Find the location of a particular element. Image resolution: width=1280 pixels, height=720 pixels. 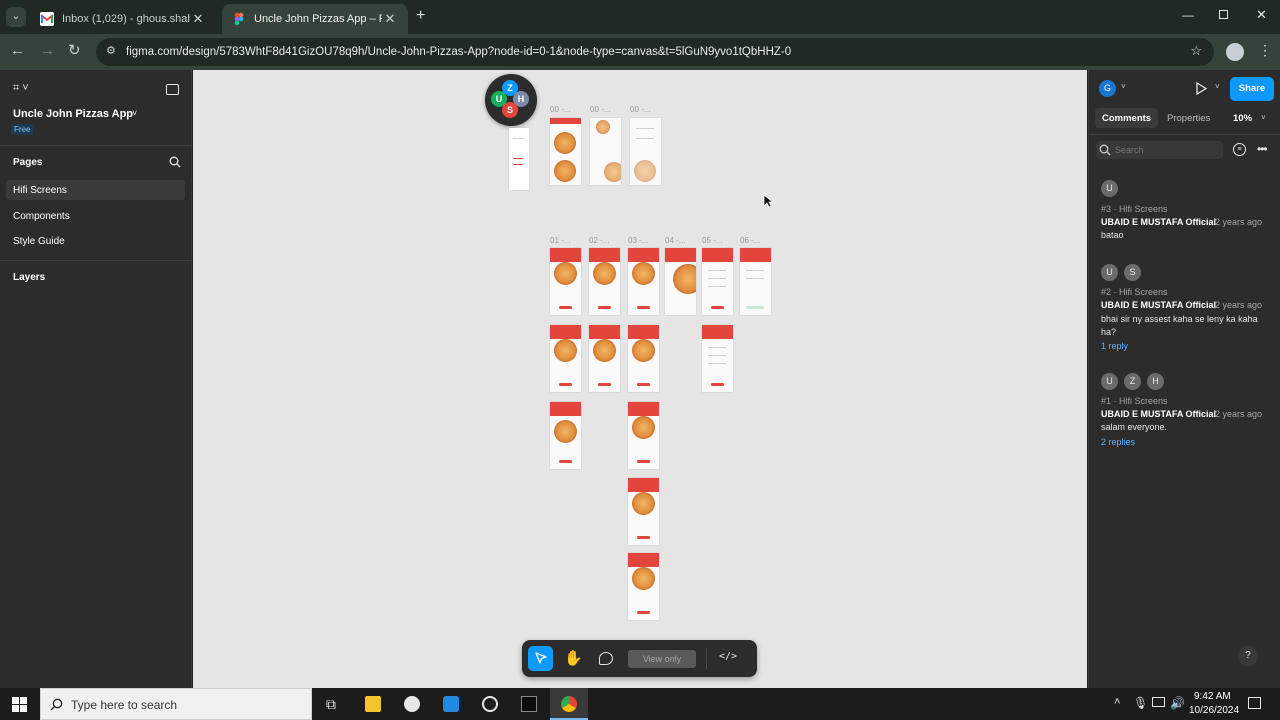

vscode-icon is located at coordinates (451, 704).